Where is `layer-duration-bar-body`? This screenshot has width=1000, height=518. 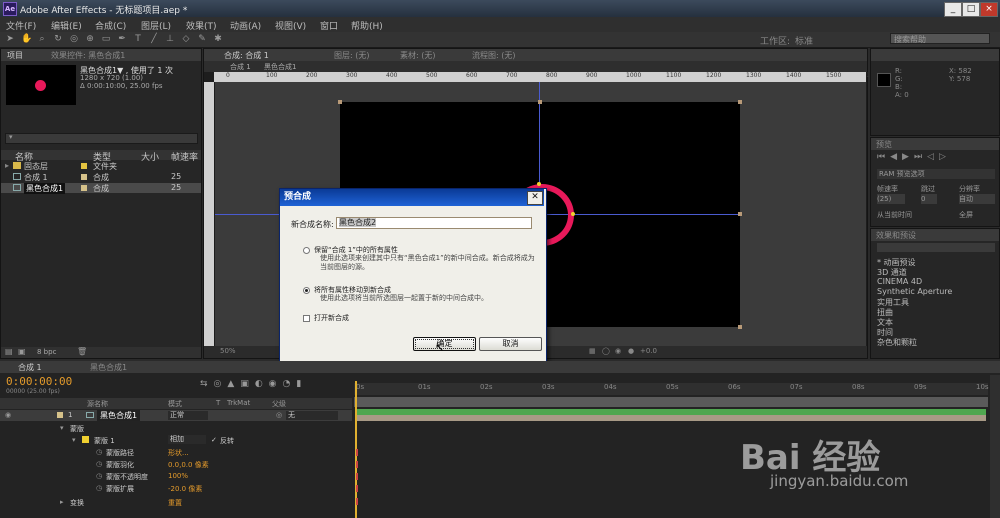
layer-duration-bar-body is located at coordinates (671, 418).